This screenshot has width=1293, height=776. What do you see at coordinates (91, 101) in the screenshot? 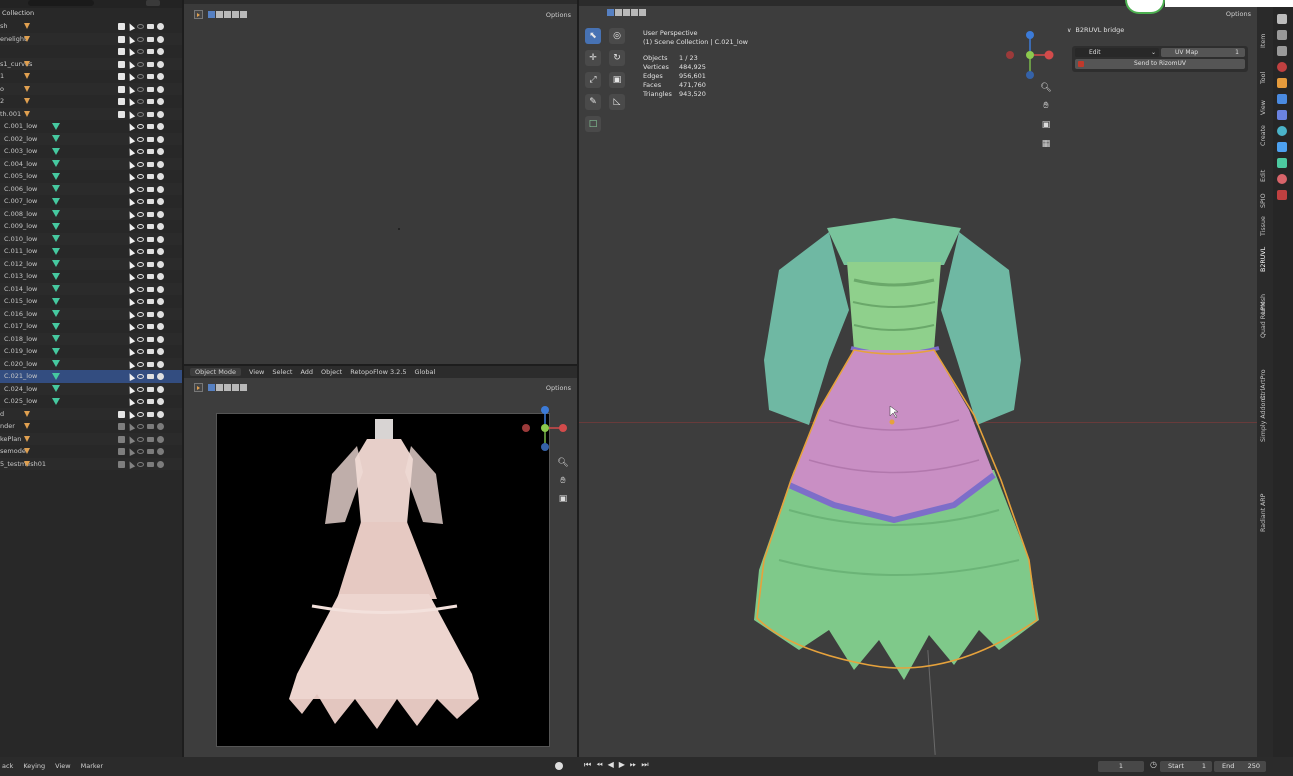
I see `outliner-row: 2` at bounding box center [91, 101].